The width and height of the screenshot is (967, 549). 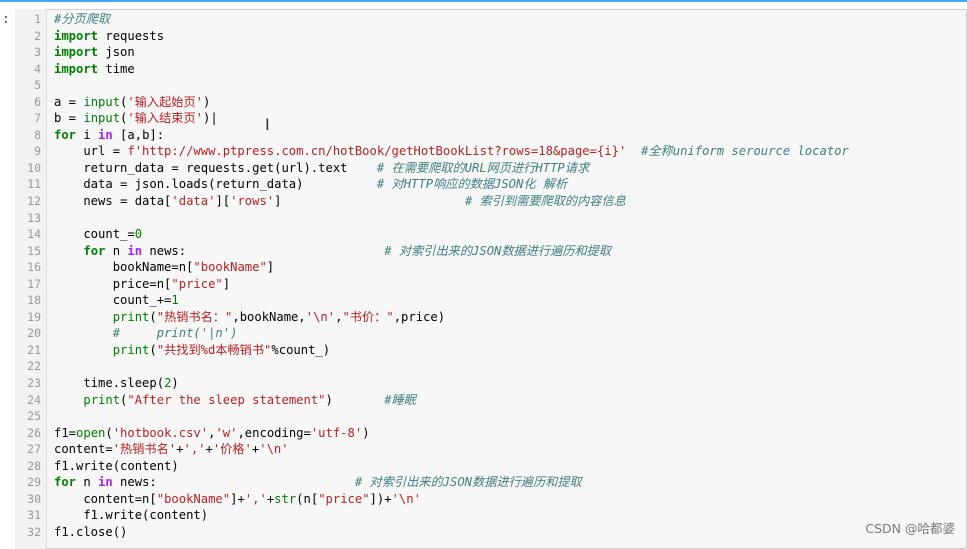 What do you see at coordinates (483, 350) in the screenshot?
I see `code-line: 21 print("共找到%d本畅销书"%count_)` at bounding box center [483, 350].